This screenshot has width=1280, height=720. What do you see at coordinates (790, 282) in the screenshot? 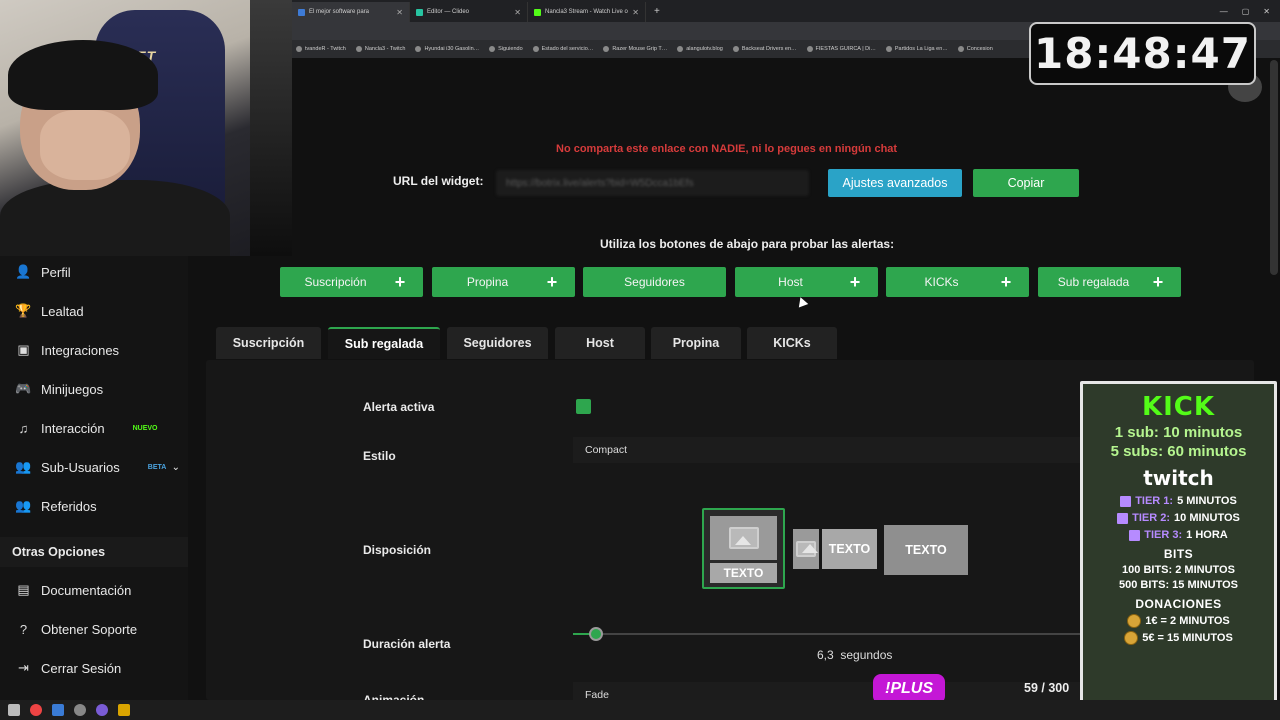
I see `button-label: Host` at bounding box center [790, 282].